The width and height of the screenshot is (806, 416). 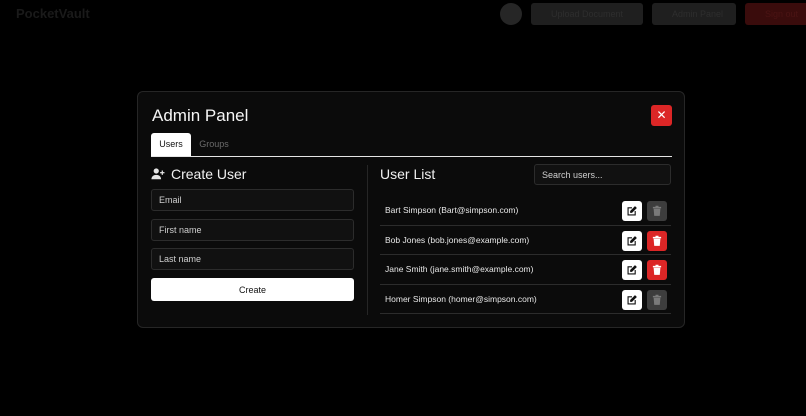 What do you see at coordinates (214, 144) in the screenshot?
I see `tab-groups: Groups` at bounding box center [214, 144].